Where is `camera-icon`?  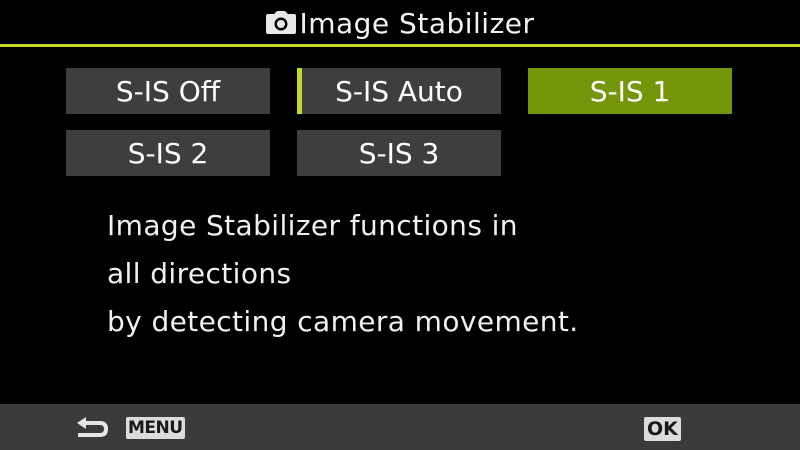 camera-icon is located at coordinates (281, 23).